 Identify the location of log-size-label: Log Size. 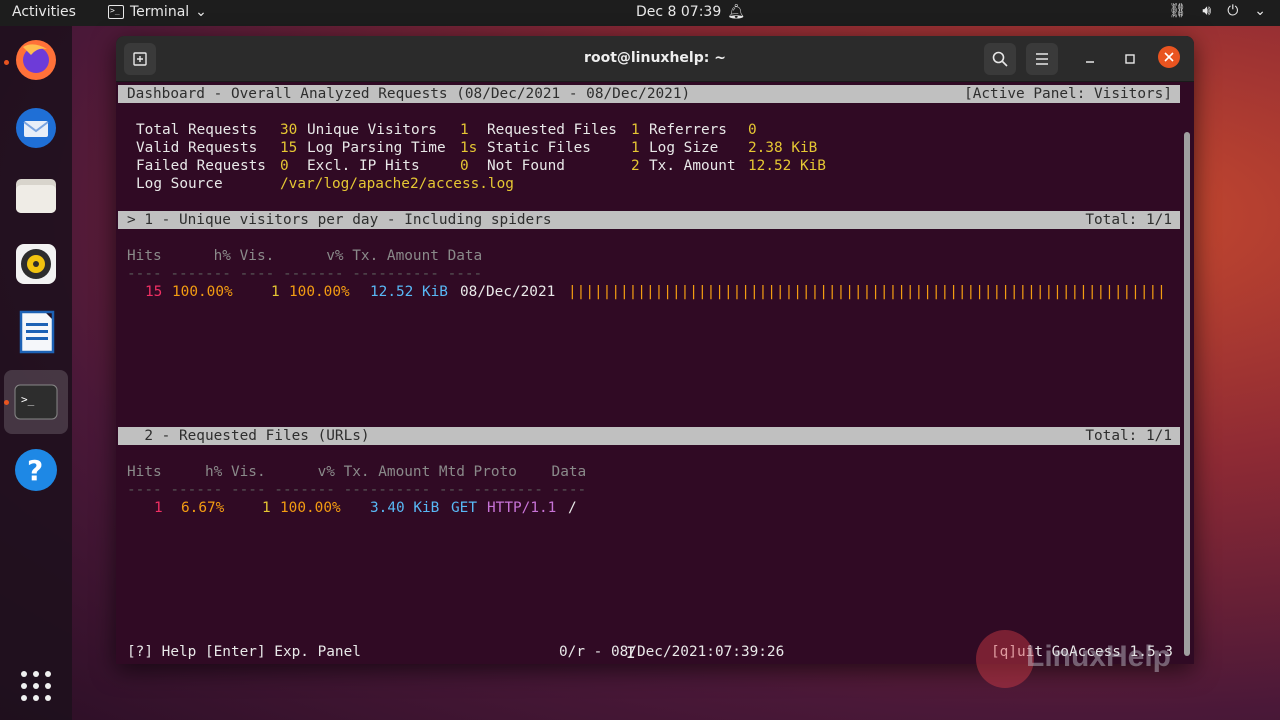
(684, 148).